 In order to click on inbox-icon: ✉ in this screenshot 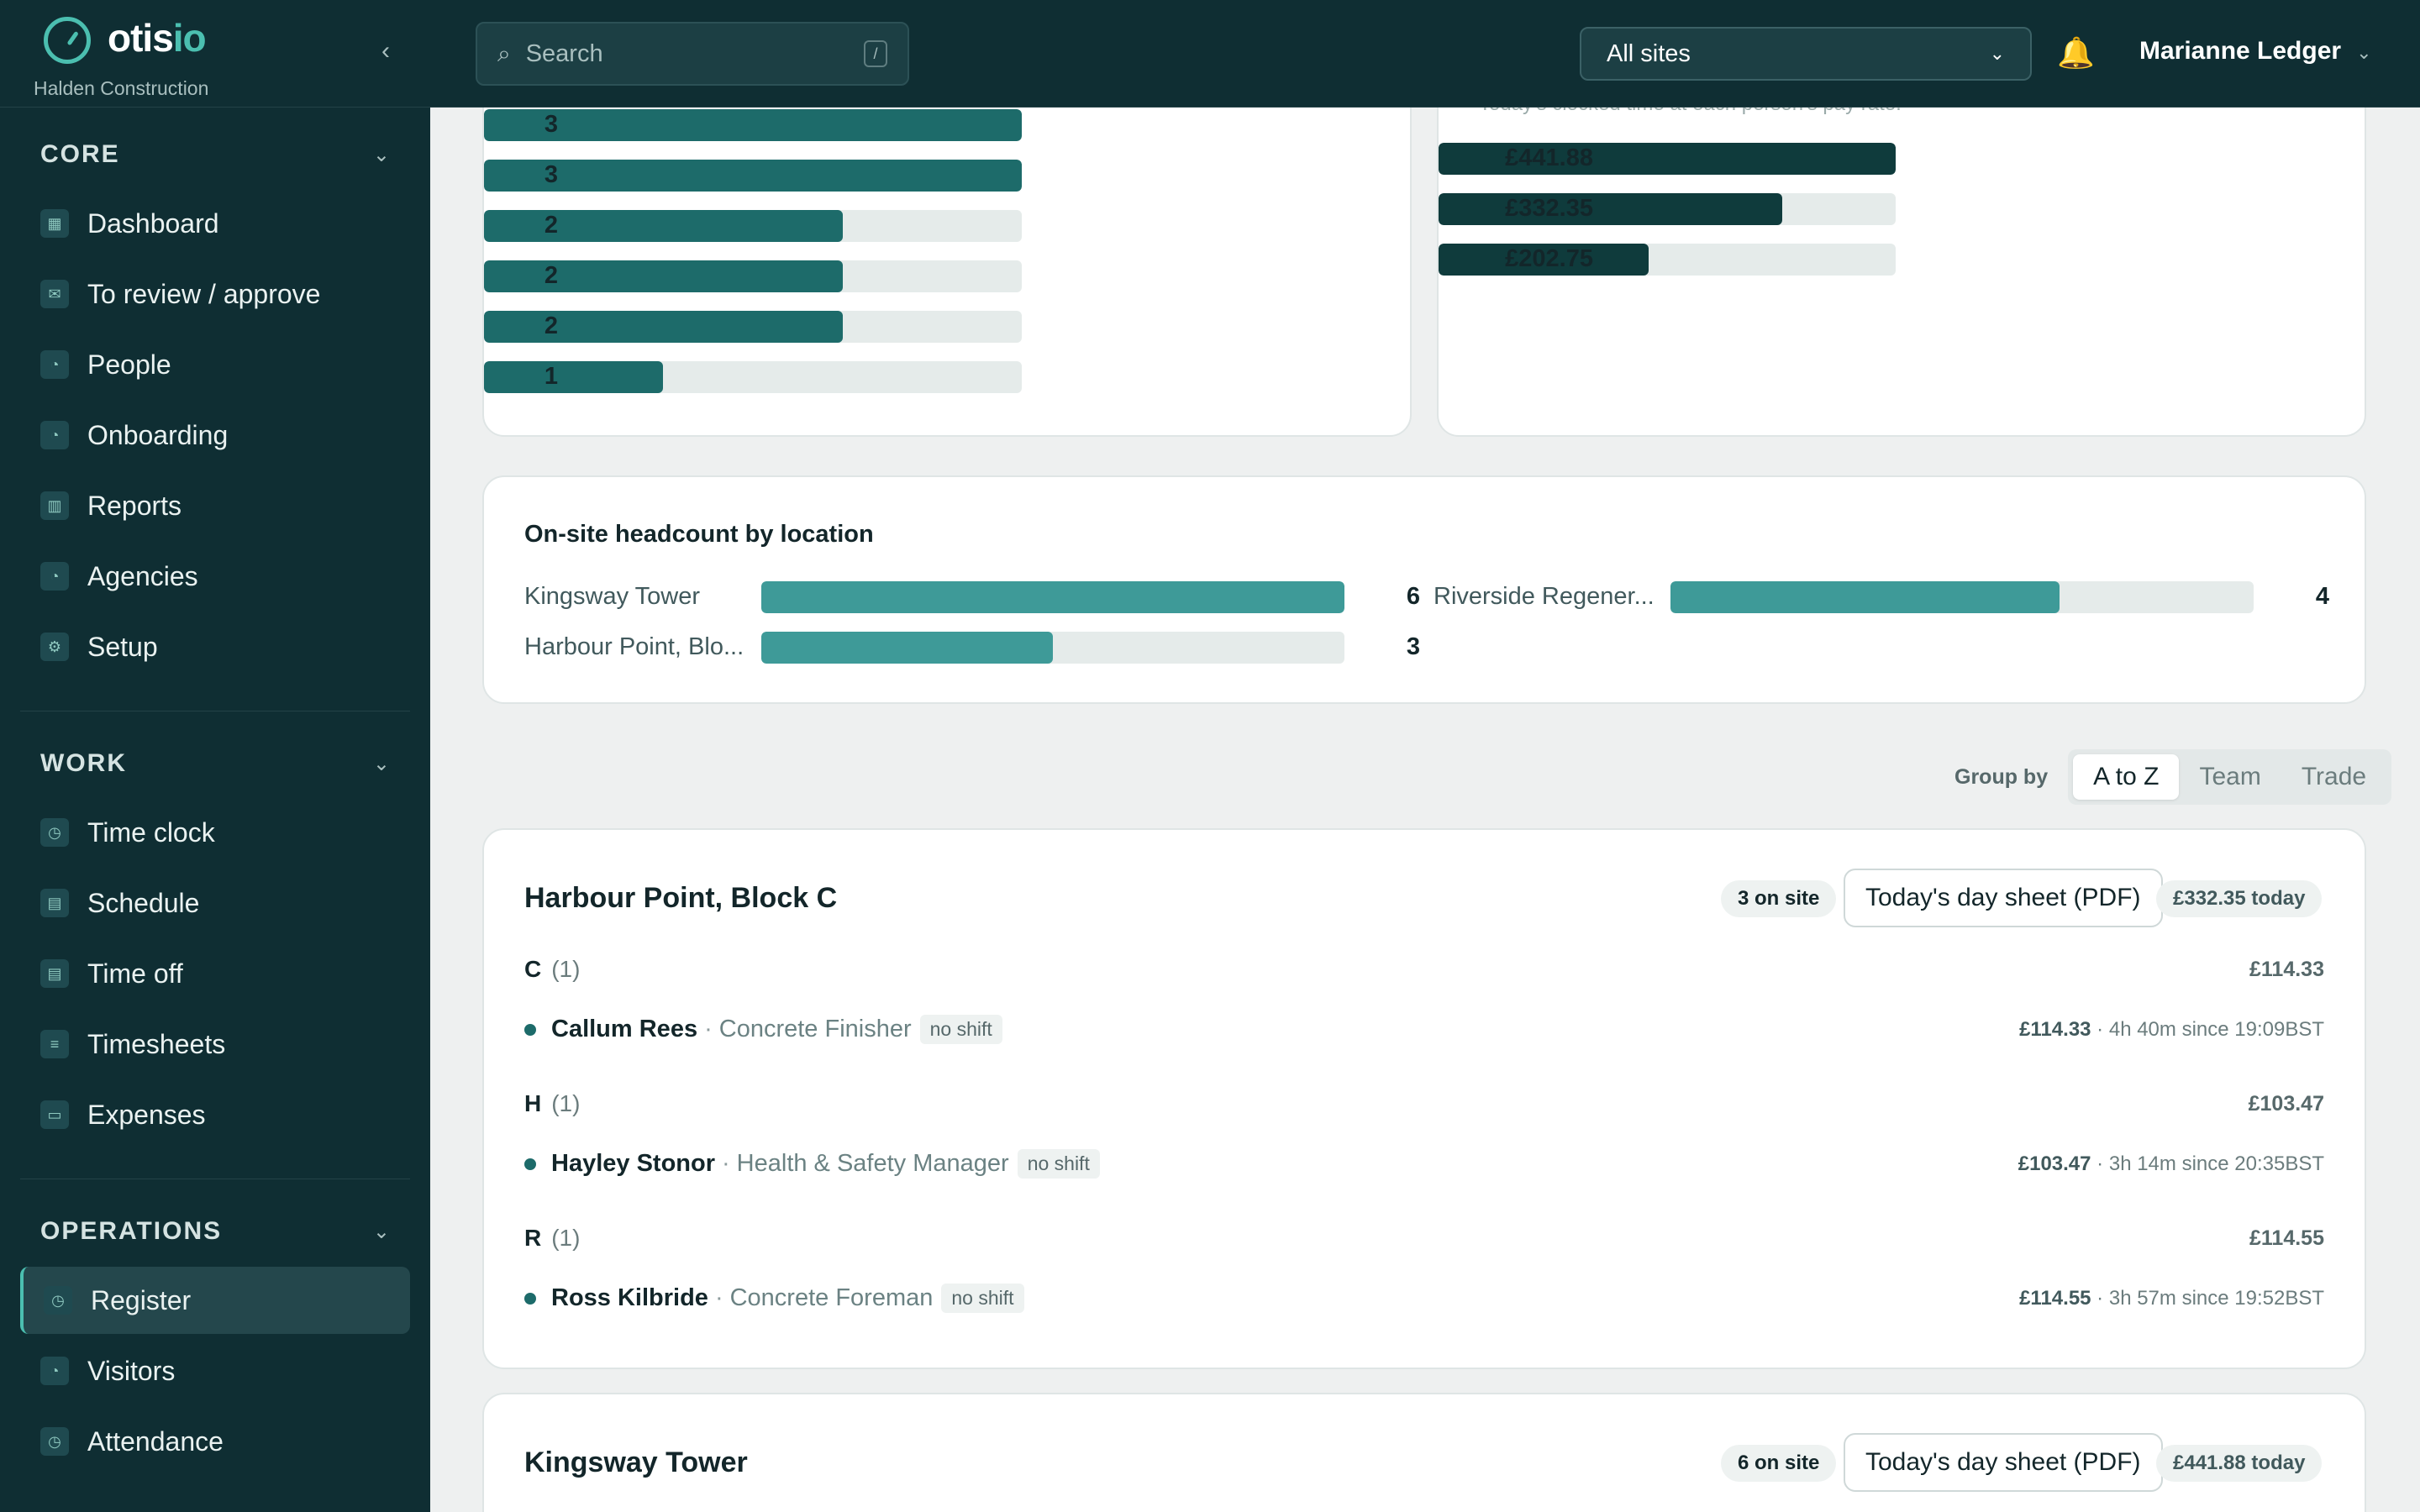, I will do `click(54, 294)`.